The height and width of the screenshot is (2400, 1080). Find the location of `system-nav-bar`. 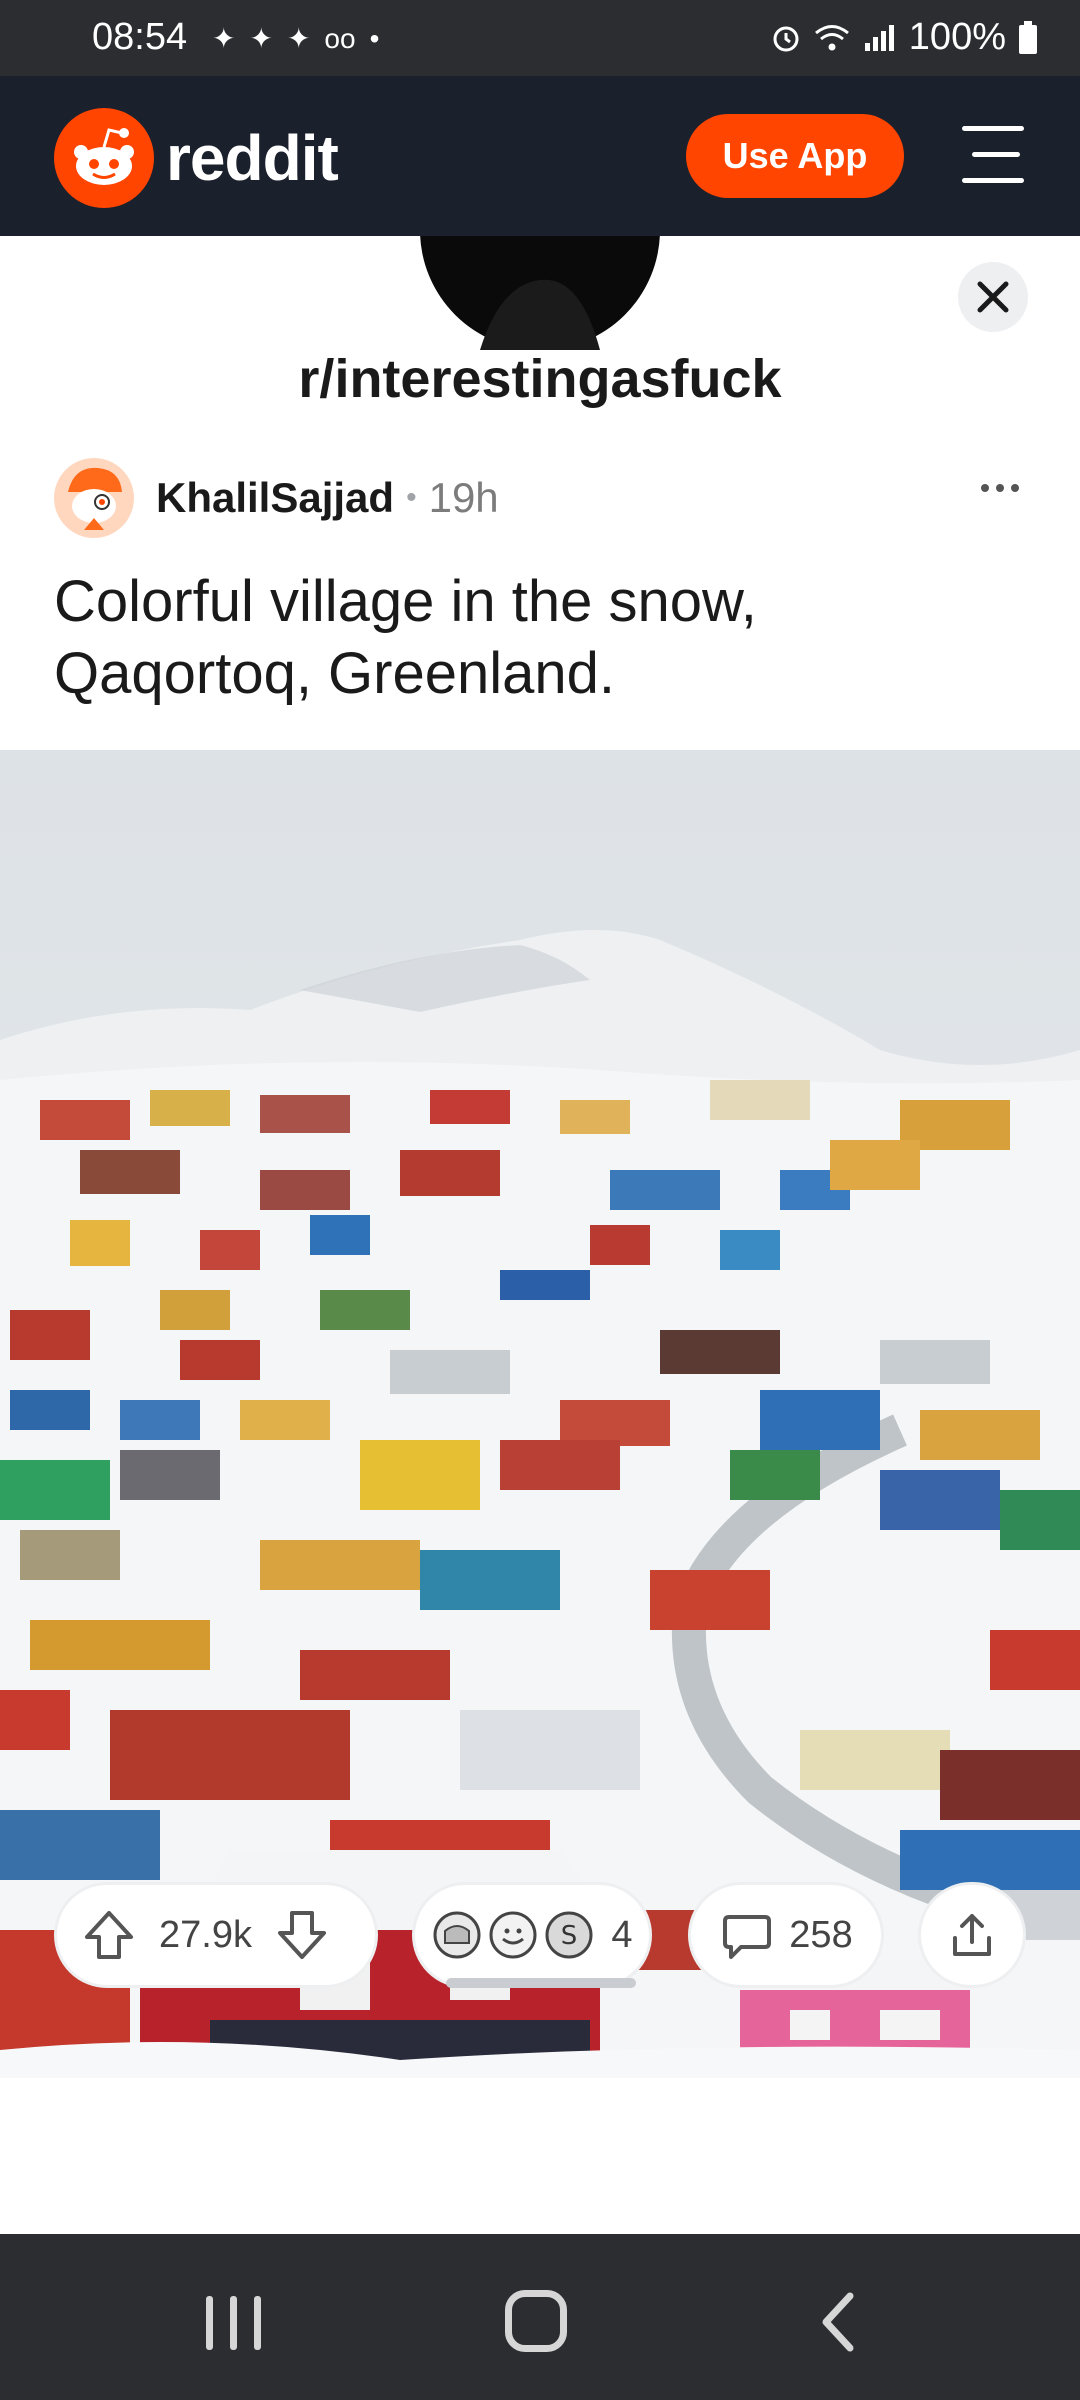

system-nav-bar is located at coordinates (540, 2317).